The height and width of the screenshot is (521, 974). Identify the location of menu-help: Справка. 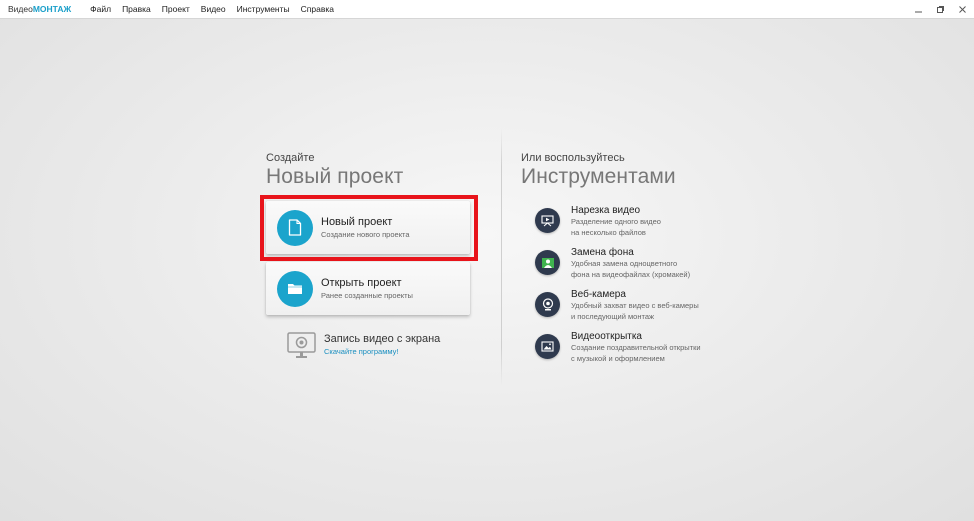
(317, 9).